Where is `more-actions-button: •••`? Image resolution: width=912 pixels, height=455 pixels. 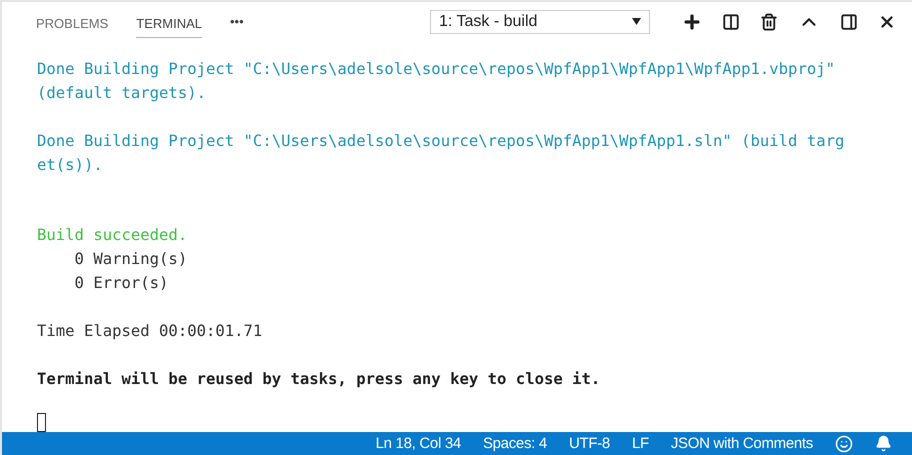
more-actions-button: ••• is located at coordinates (237, 22).